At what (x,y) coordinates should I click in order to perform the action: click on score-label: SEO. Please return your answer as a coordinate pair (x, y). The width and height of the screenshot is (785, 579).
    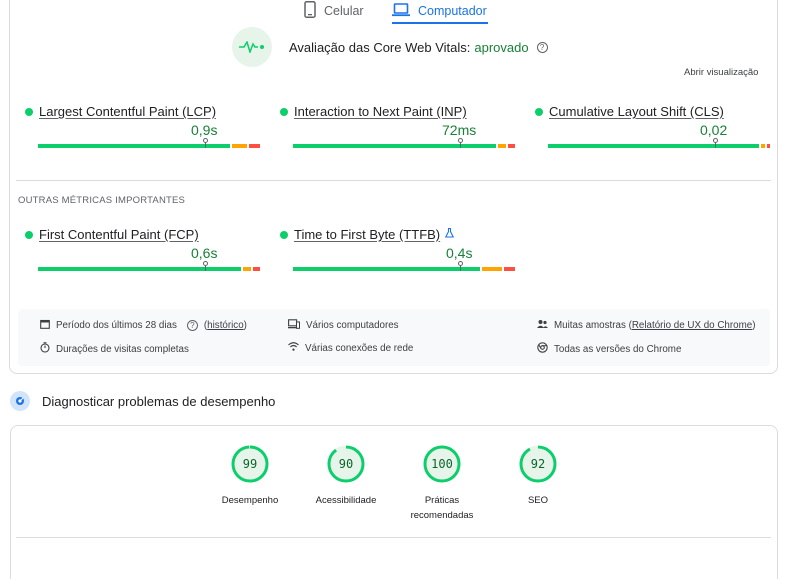
    Looking at the image, I should click on (538, 500).